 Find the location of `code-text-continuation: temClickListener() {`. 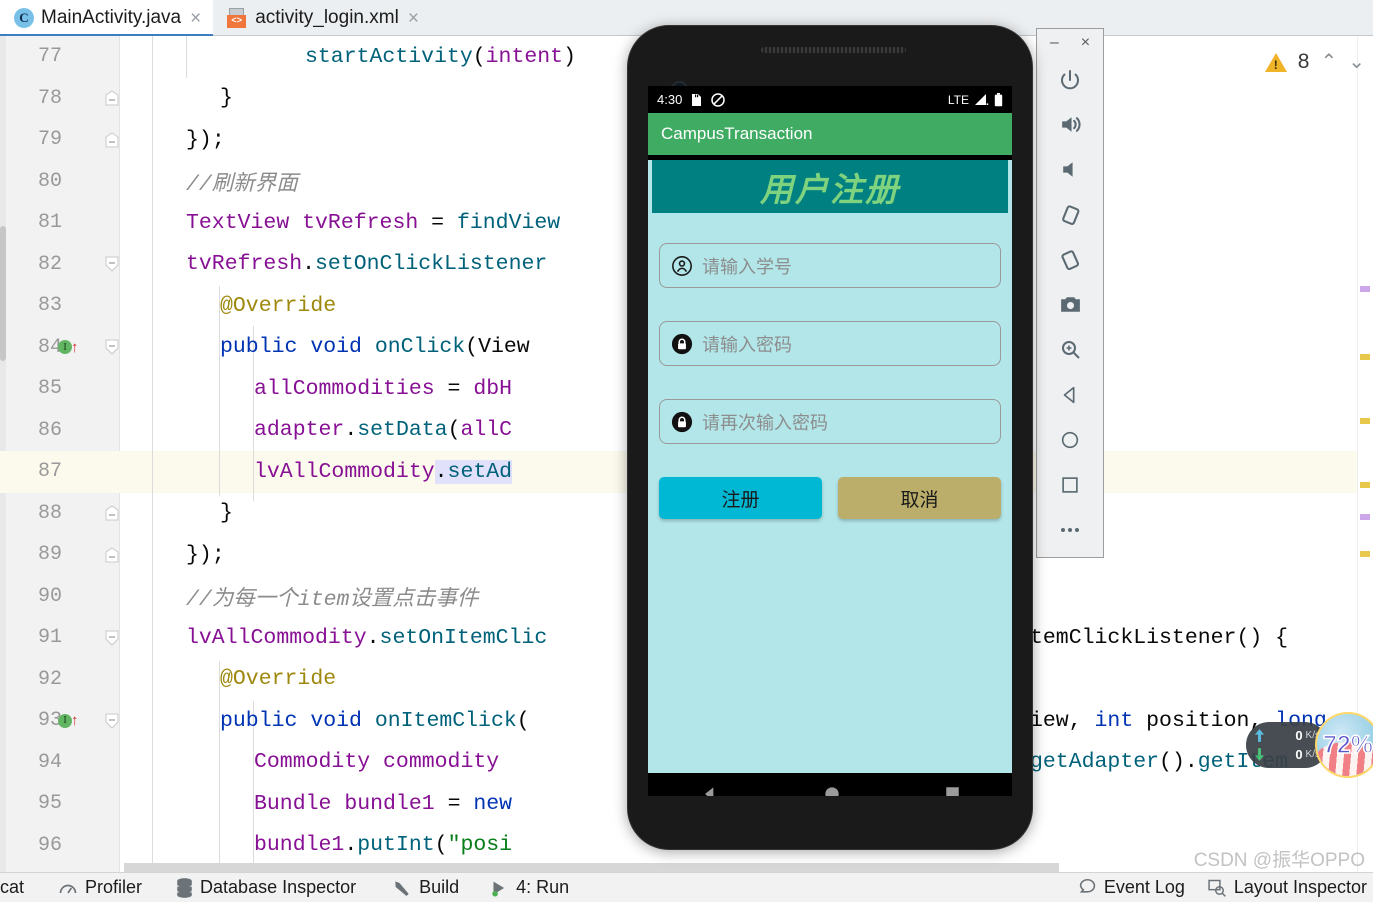

code-text-continuation: temClickListener() { is located at coordinates (1159, 637).